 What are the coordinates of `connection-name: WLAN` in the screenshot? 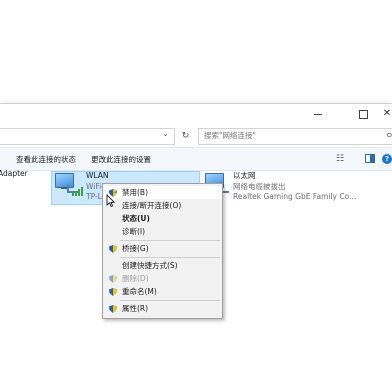 It's located at (97, 175).